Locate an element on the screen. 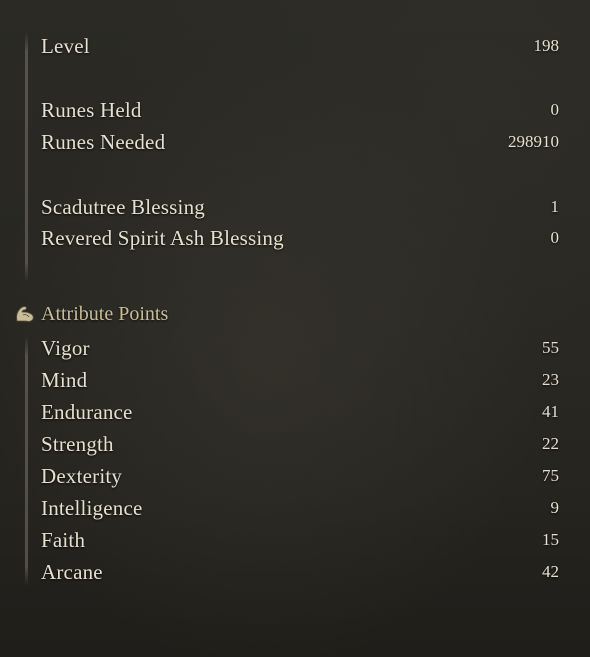  attribute-value: 22 is located at coordinates (550, 443).